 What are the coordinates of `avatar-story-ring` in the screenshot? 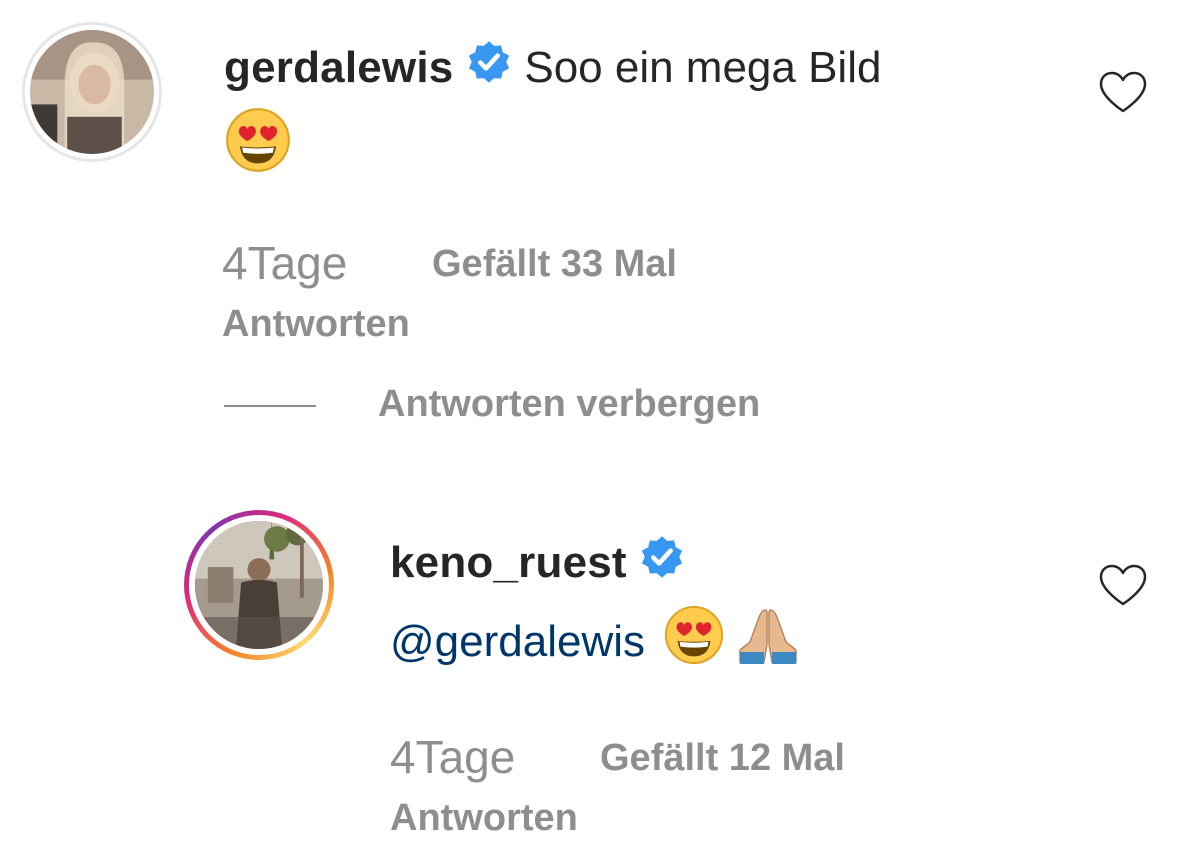 It's located at (259, 585).